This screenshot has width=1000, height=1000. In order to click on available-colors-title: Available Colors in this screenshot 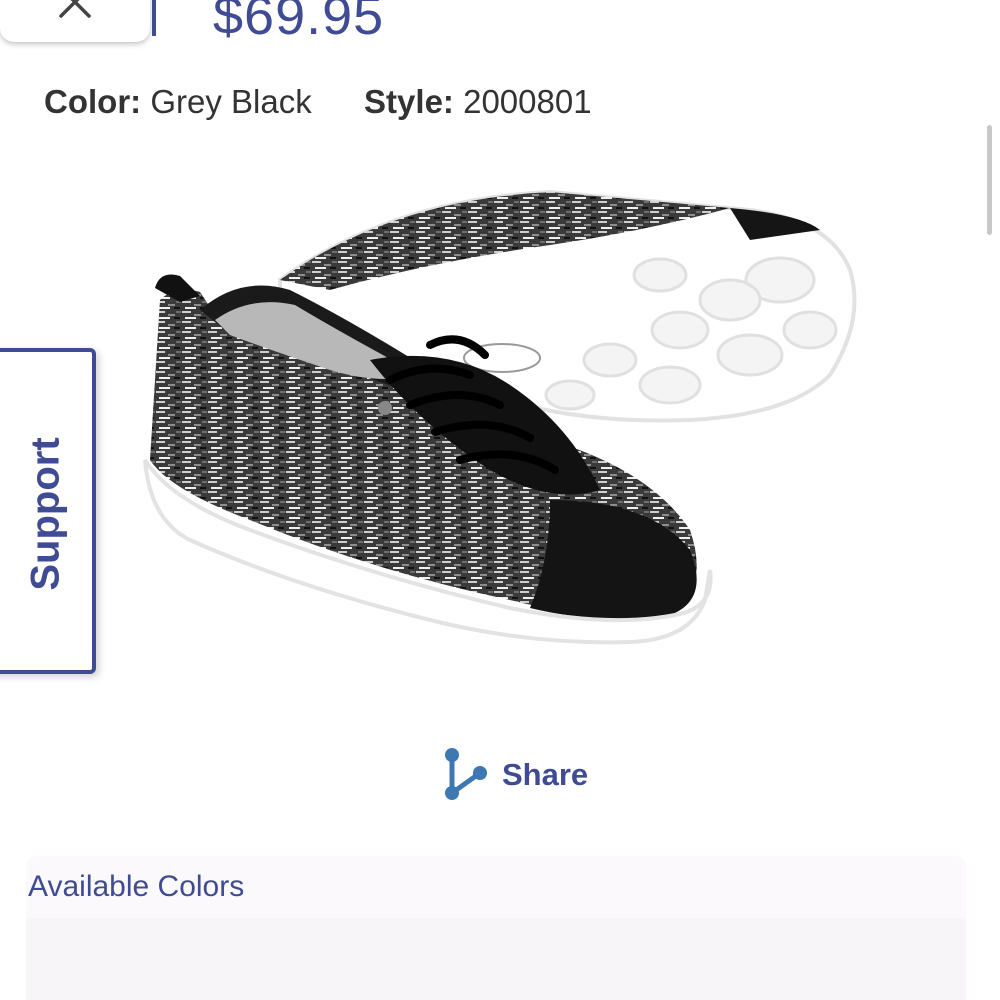, I will do `click(136, 886)`.